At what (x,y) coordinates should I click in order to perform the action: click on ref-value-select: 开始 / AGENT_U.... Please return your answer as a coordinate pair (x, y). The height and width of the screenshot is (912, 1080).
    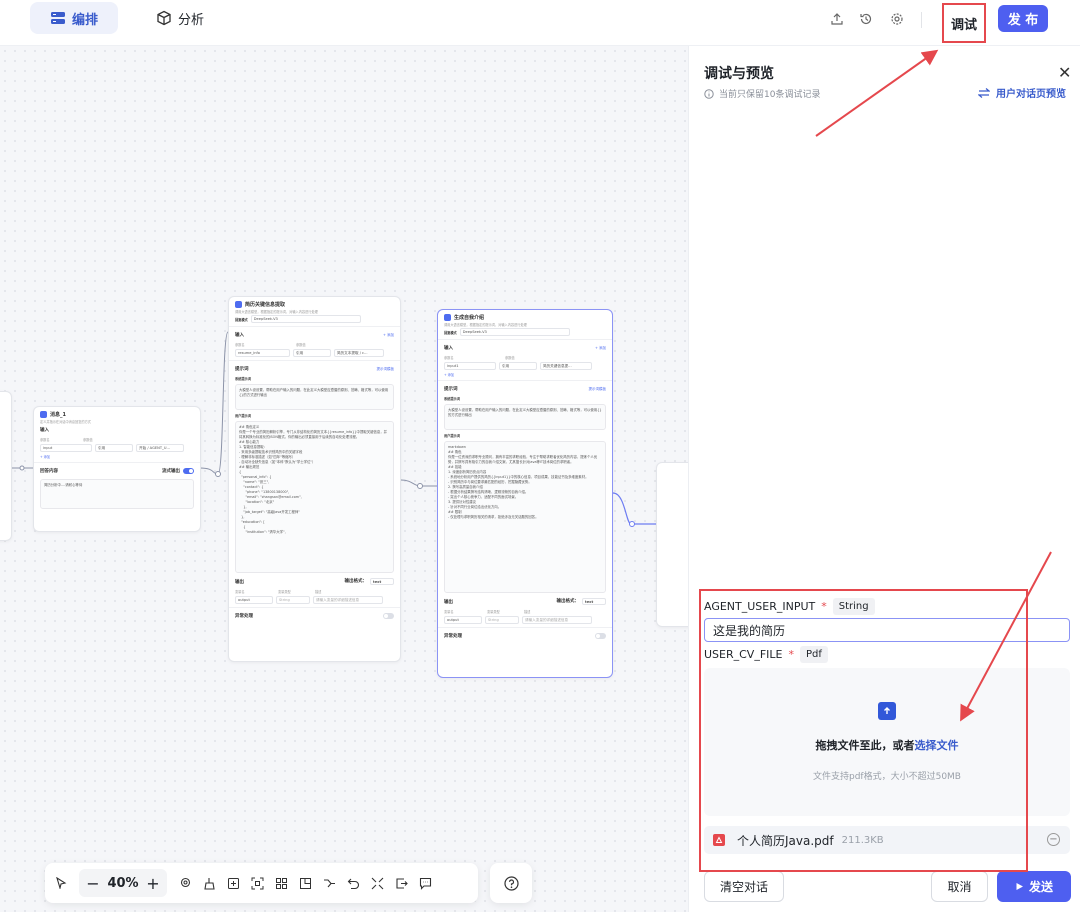
    Looking at the image, I should click on (160, 448).